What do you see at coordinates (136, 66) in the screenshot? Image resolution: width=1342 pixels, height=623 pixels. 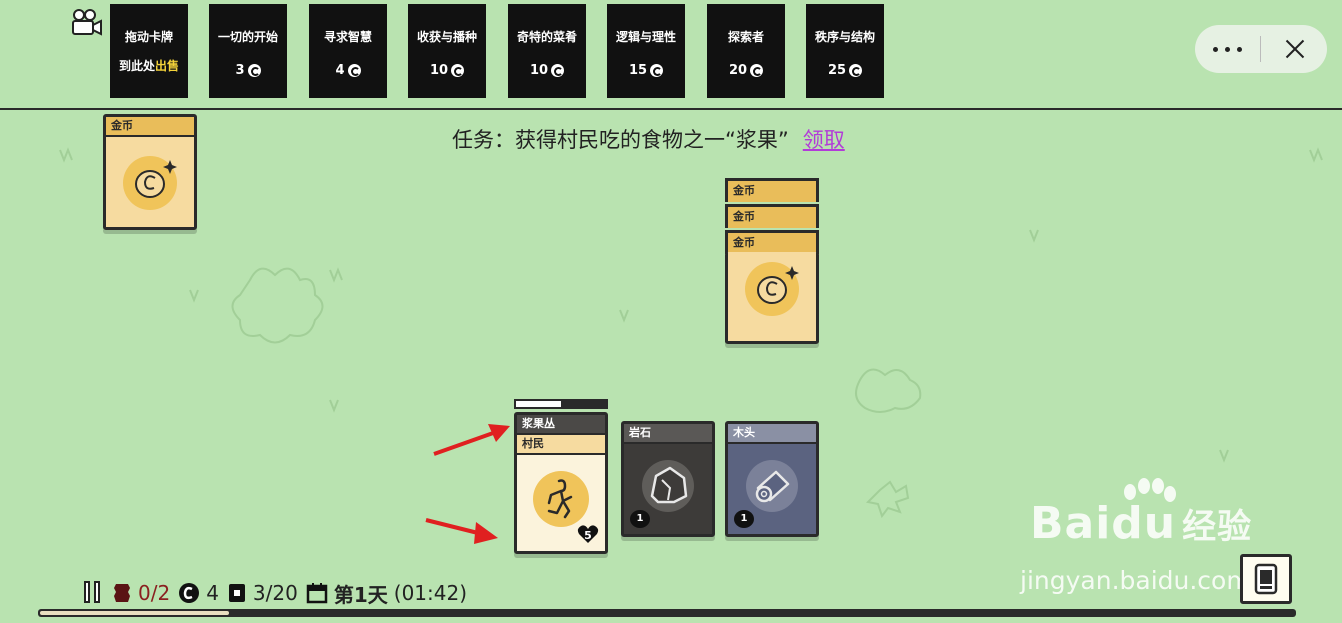 I see `sell-zone-hint: 到此处` at bounding box center [136, 66].